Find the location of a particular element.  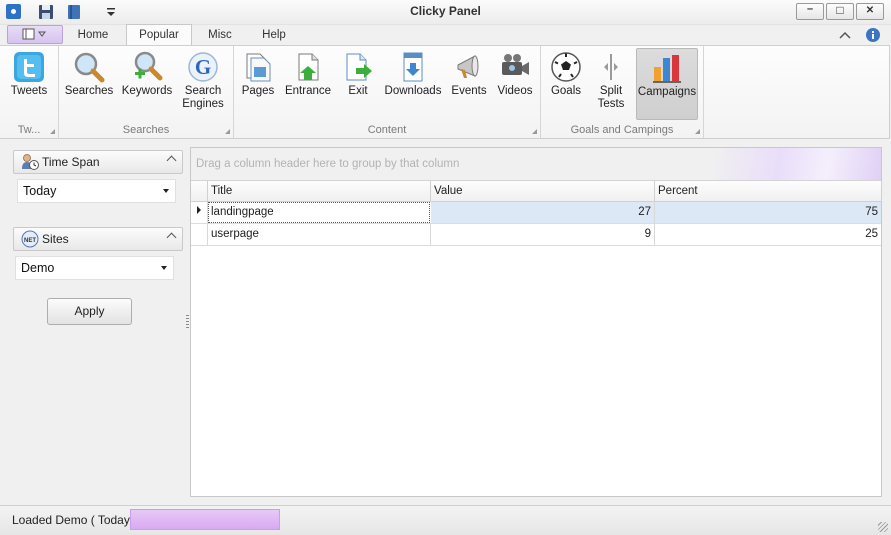

exit-label: Exit is located at coordinates (358, 91).